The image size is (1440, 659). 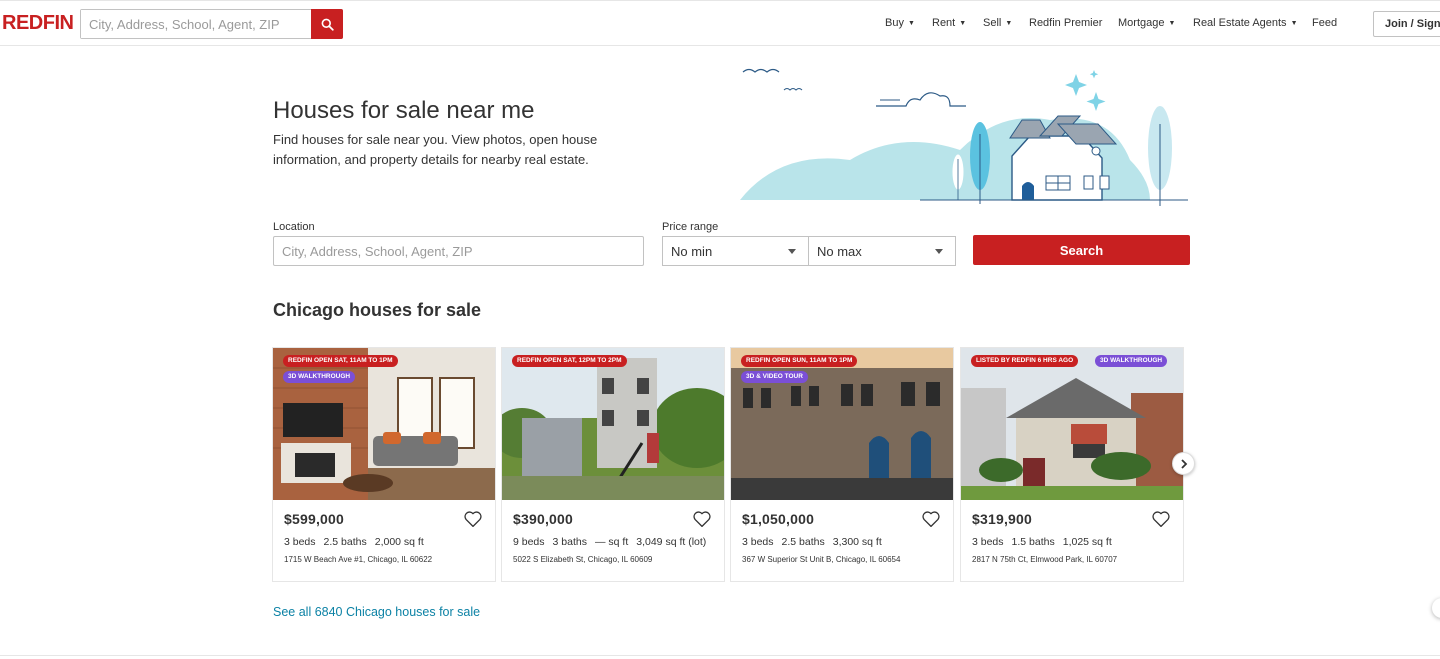 I want to click on min-price-select: No min, so click(x=735, y=251).